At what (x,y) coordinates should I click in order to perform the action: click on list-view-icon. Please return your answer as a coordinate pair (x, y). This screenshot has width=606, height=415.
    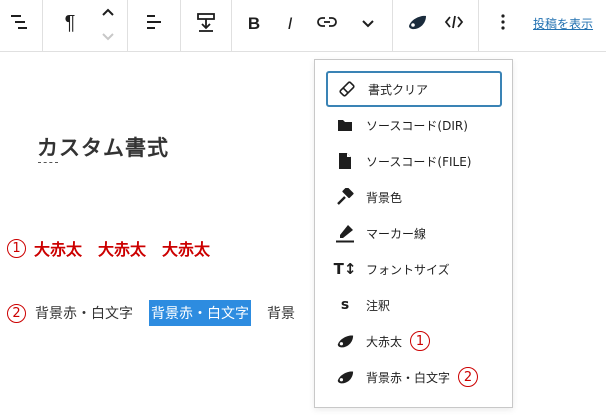
    Looking at the image, I should click on (19, 24).